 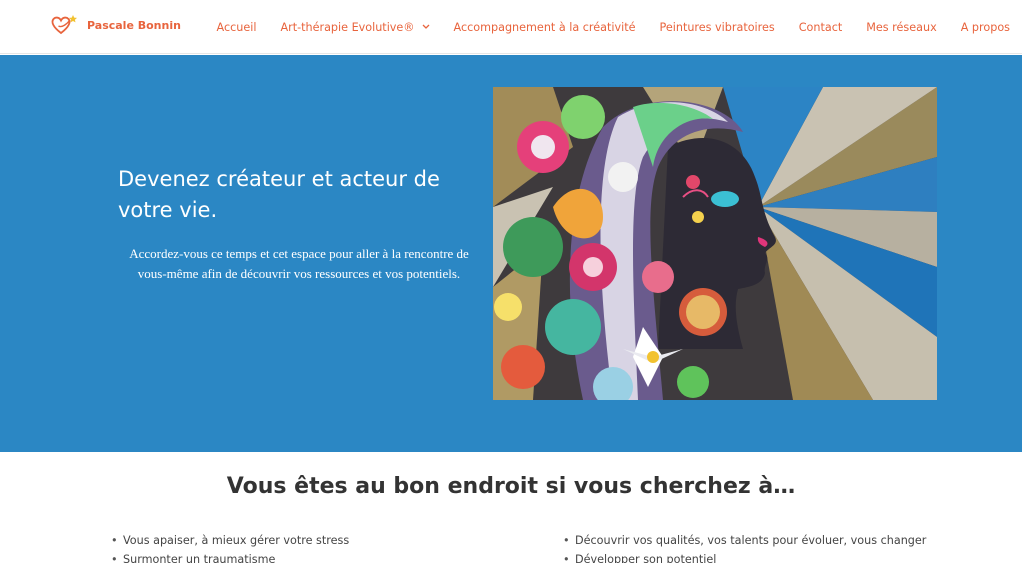 I want to click on nav-label: Accueil, so click(x=236, y=27).